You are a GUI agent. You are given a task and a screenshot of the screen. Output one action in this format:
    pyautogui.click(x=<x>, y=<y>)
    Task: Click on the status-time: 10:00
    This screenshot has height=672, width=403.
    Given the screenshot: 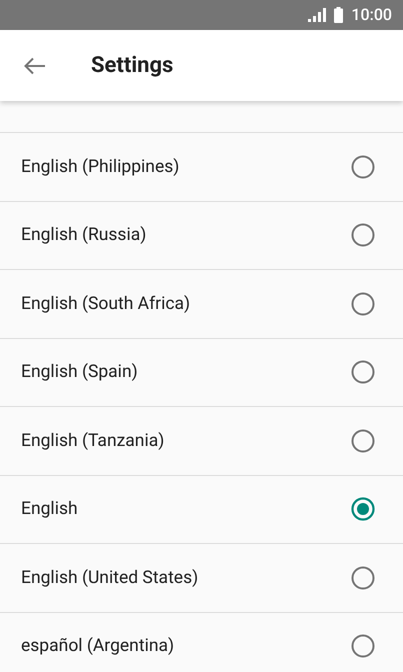 What is the action you would take?
    pyautogui.click(x=371, y=15)
    